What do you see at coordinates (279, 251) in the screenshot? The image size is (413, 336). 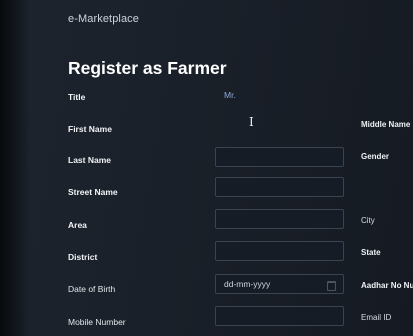 I see `district-input` at bounding box center [279, 251].